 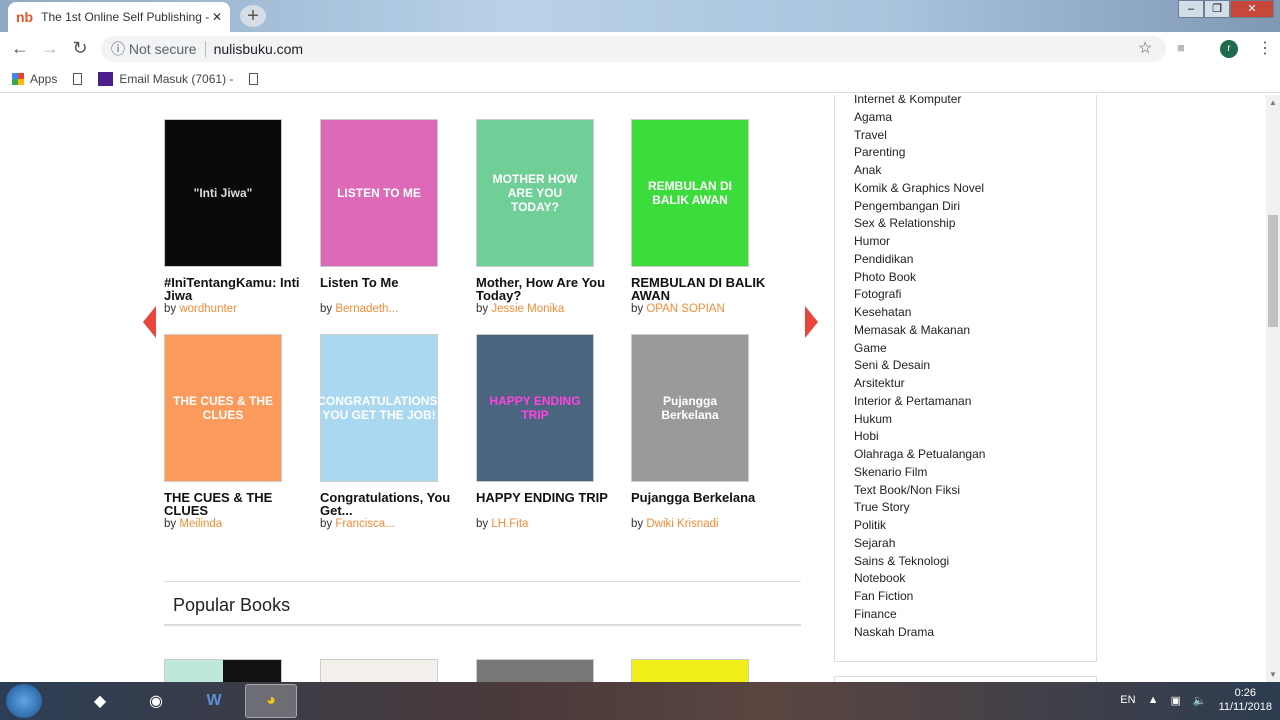 What do you see at coordinates (907, 490) in the screenshot?
I see `category-link: Text Book/Non Fiksi` at bounding box center [907, 490].